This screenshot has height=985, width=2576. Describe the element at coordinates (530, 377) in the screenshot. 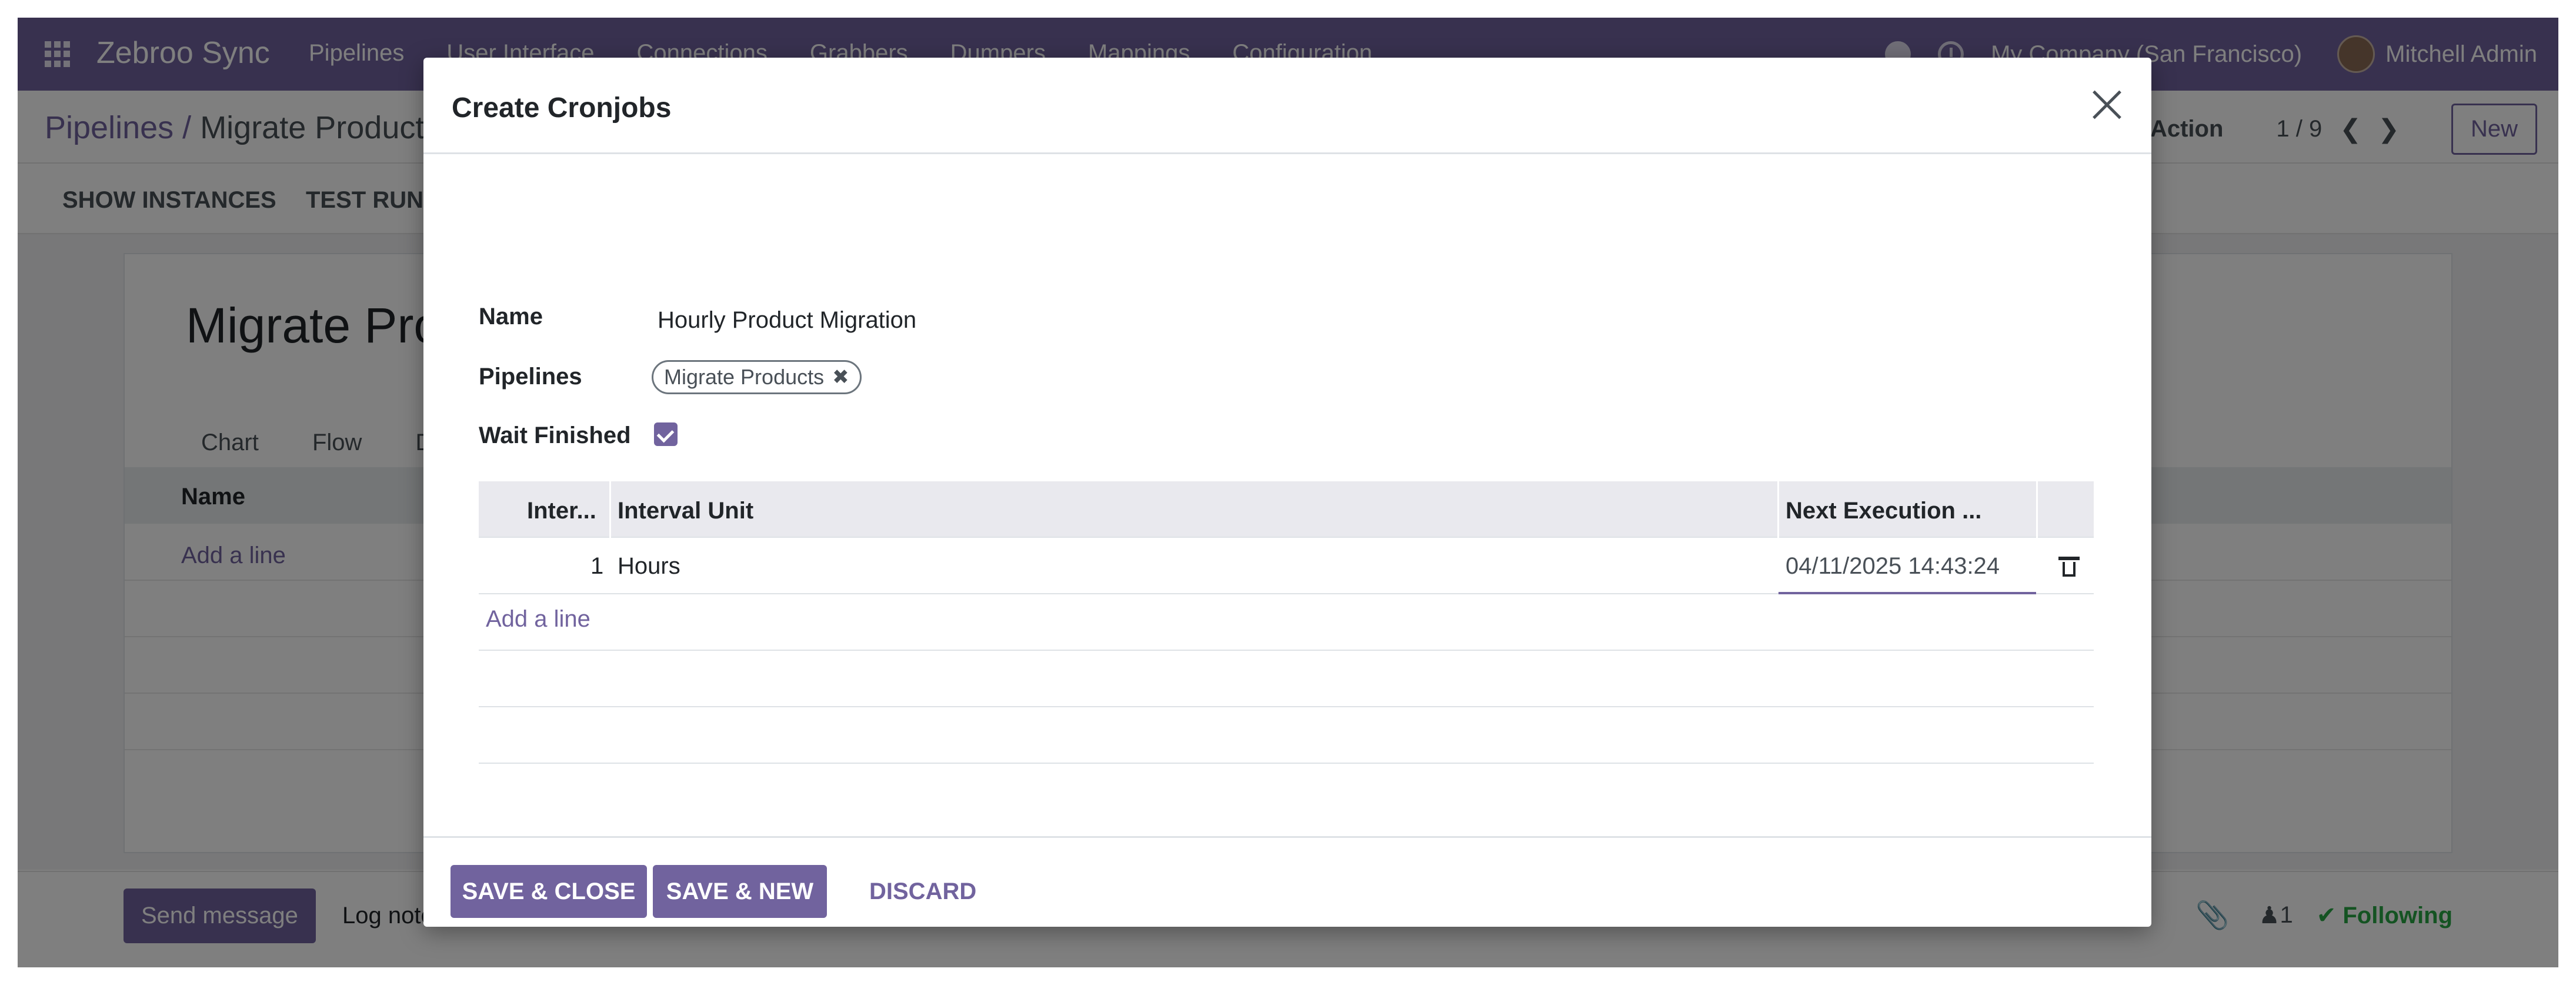

I see `pipelines-label: Pipelines` at that location.